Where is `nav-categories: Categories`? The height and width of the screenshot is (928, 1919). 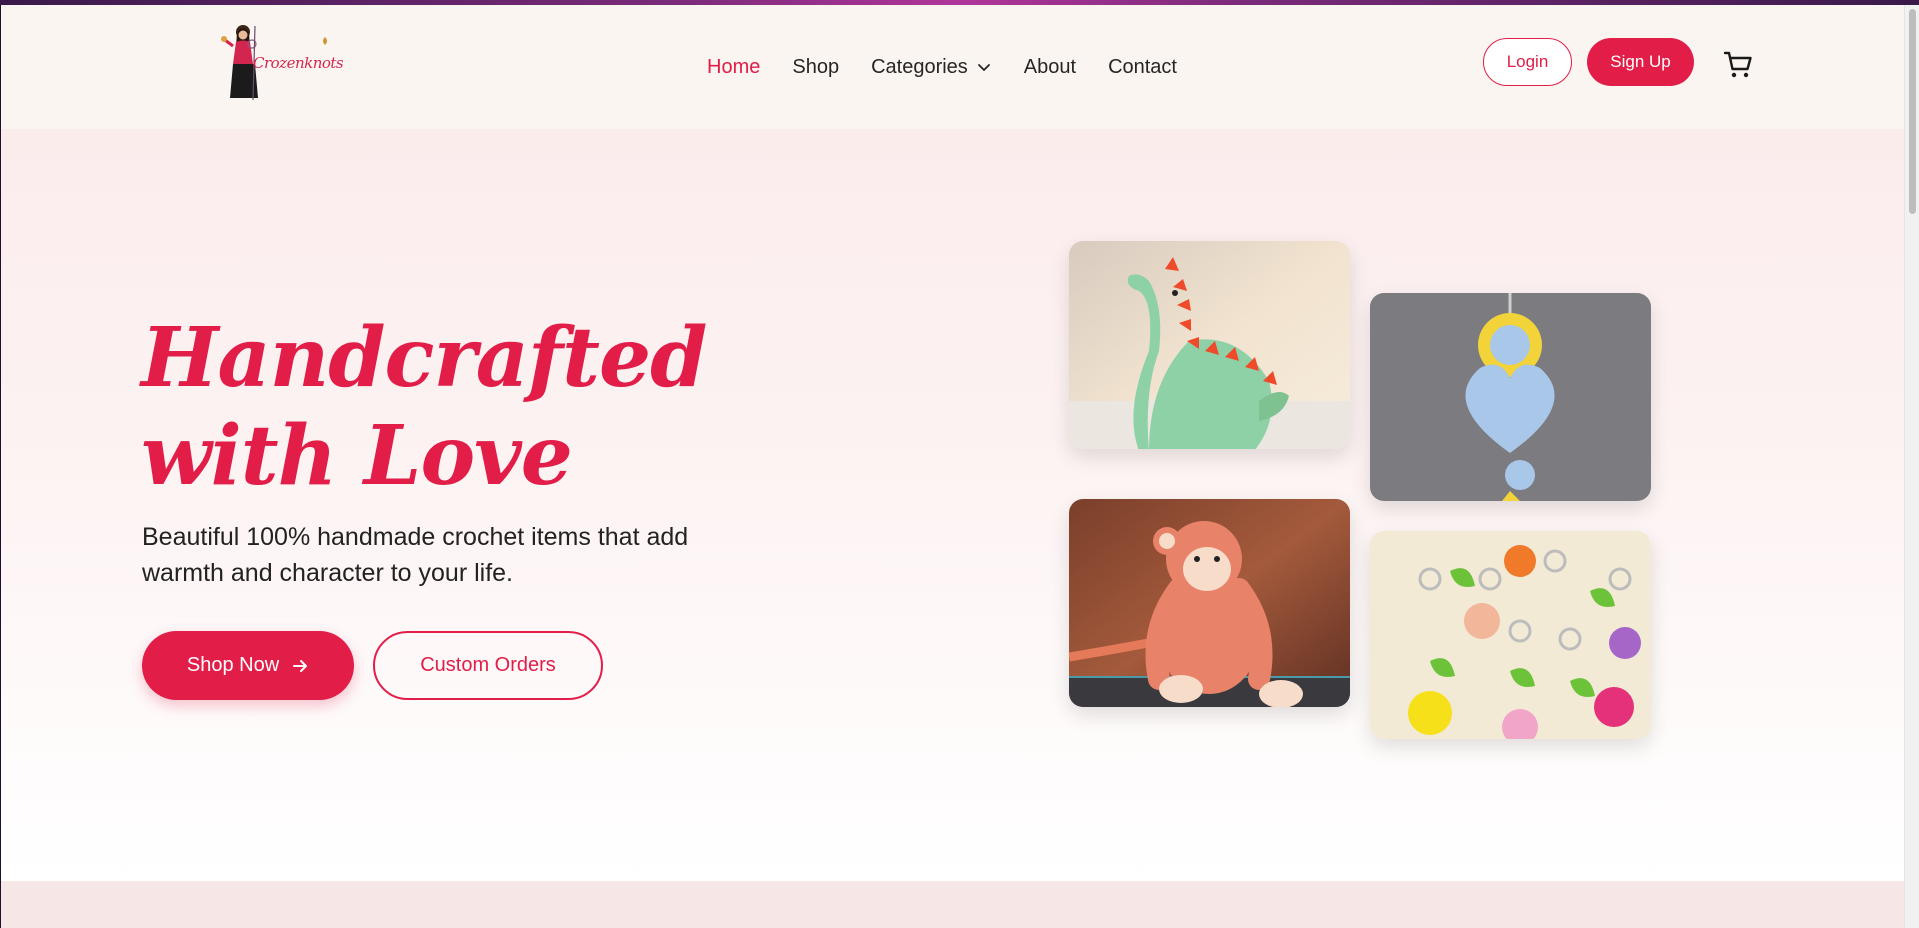
nav-categories: Categories is located at coordinates (931, 67).